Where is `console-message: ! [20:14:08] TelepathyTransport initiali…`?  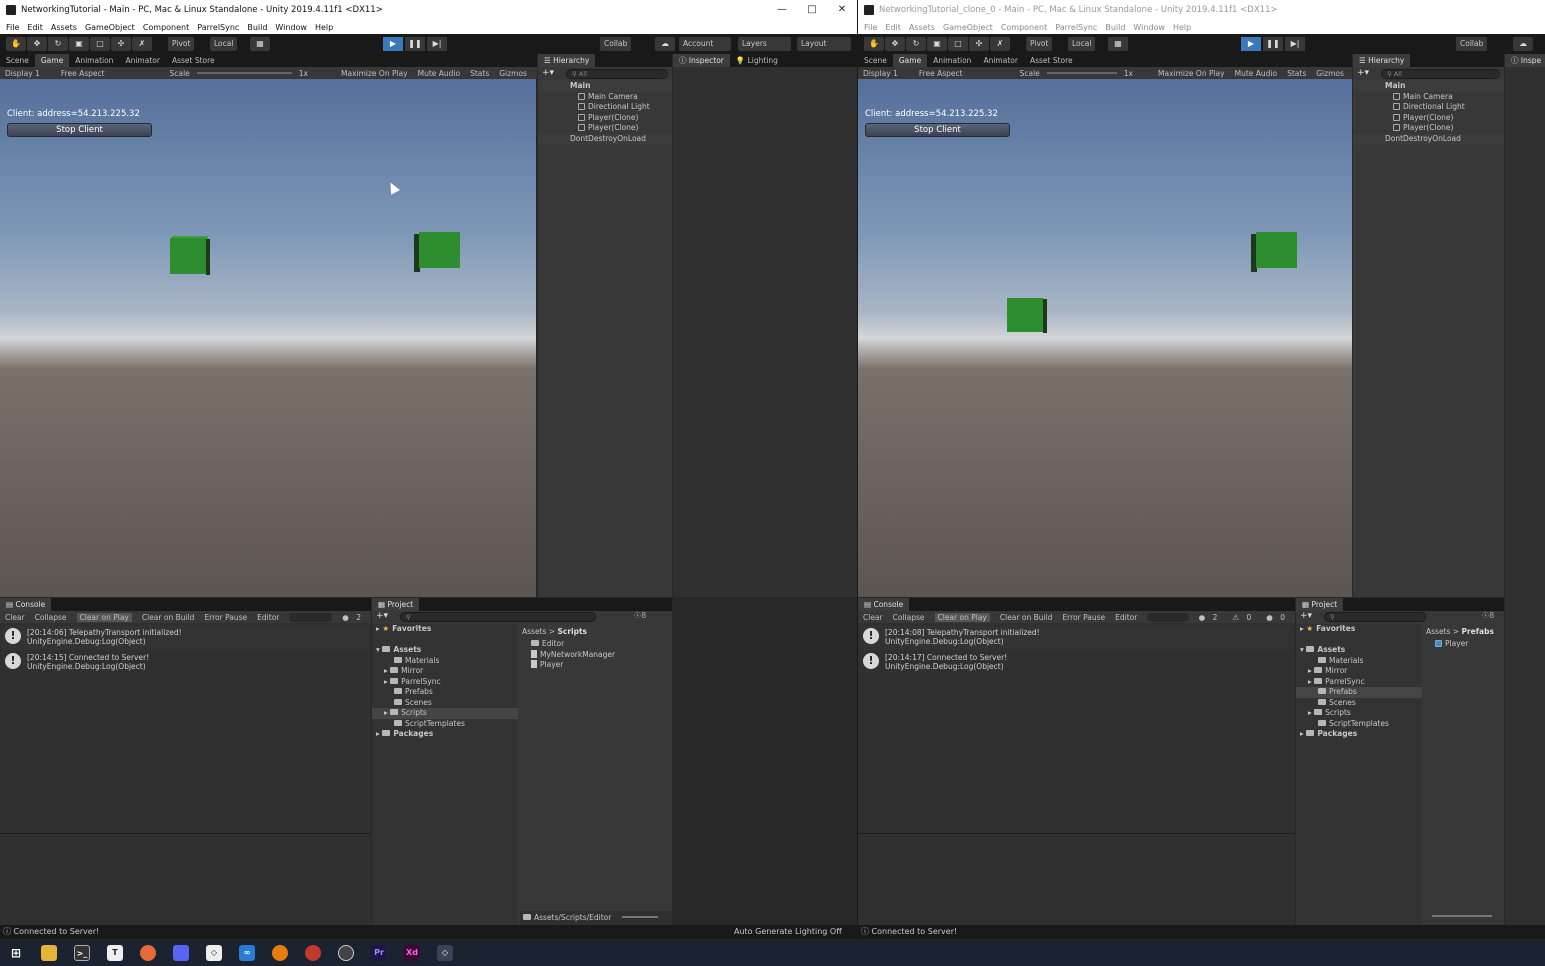 console-message: ! [20:14:08] TelepathyTransport initiali… is located at coordinates (1076, 638).